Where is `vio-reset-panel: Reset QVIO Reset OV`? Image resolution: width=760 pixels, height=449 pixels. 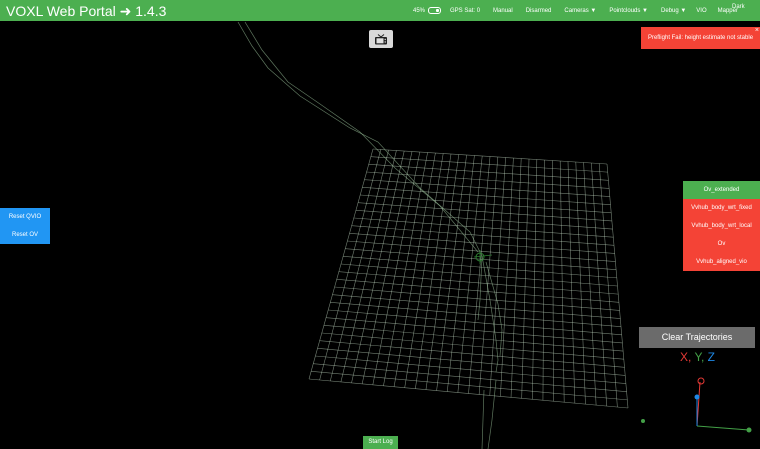
vio-reset-panel: Reset QVIO Reset OV is located at coordinates (25, 226).